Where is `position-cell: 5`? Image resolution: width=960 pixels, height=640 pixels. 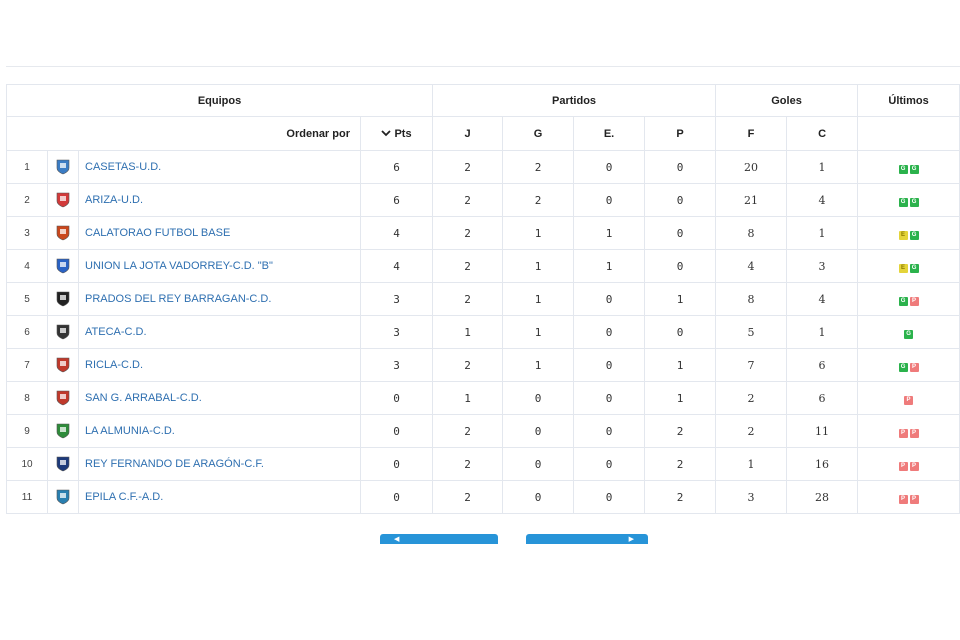
position-cell: 5 is located at coordinates (27, 299).